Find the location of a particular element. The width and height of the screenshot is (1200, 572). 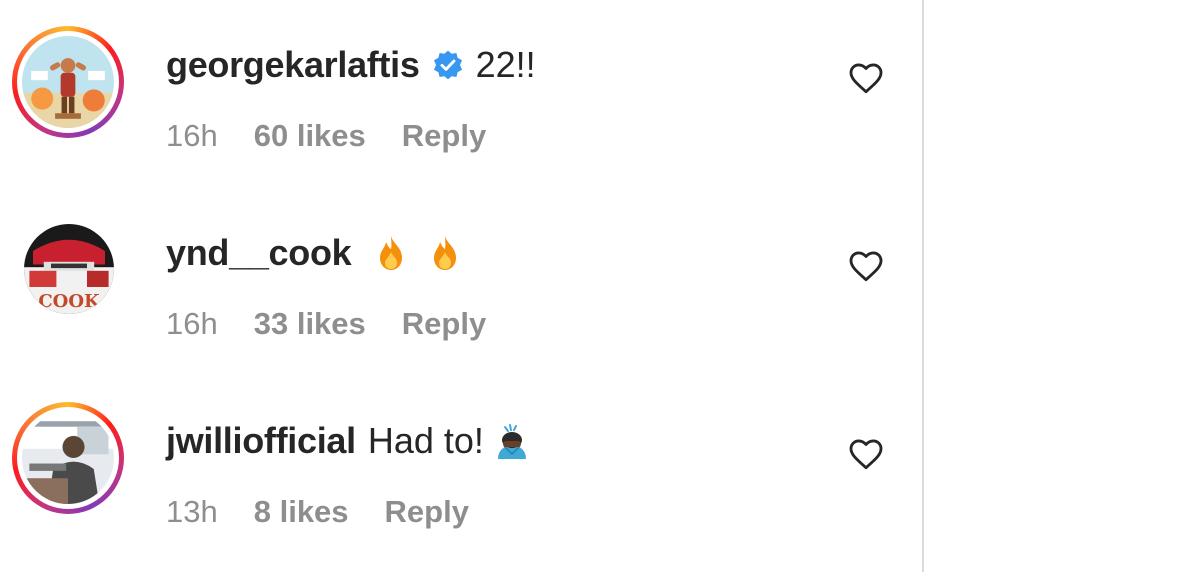

likes-count: 8 likes is located at coordinates (301, 512).